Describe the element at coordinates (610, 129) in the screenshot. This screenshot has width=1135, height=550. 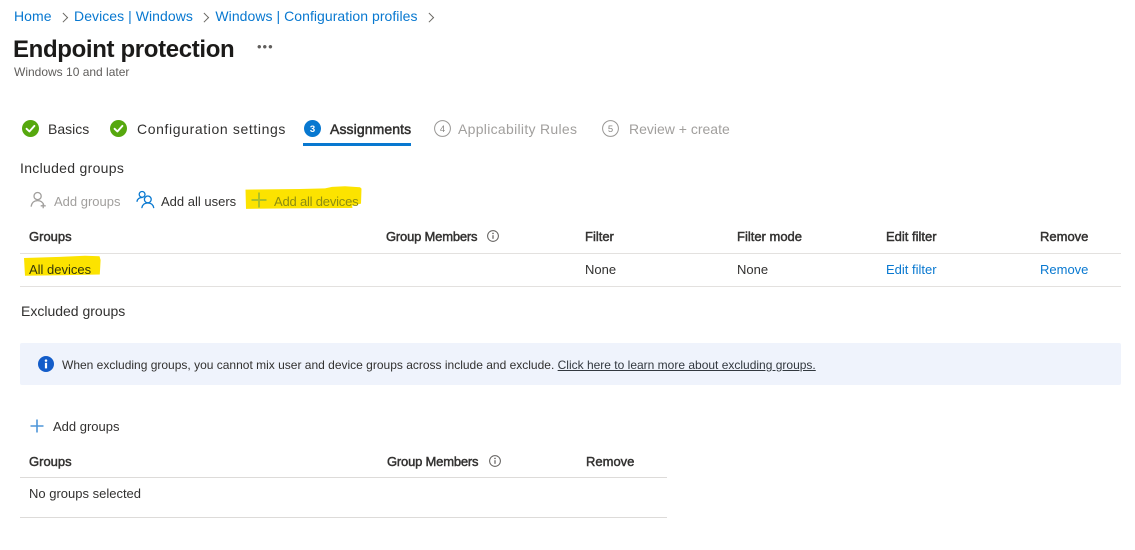
I see `svg-text: 5` at that location.